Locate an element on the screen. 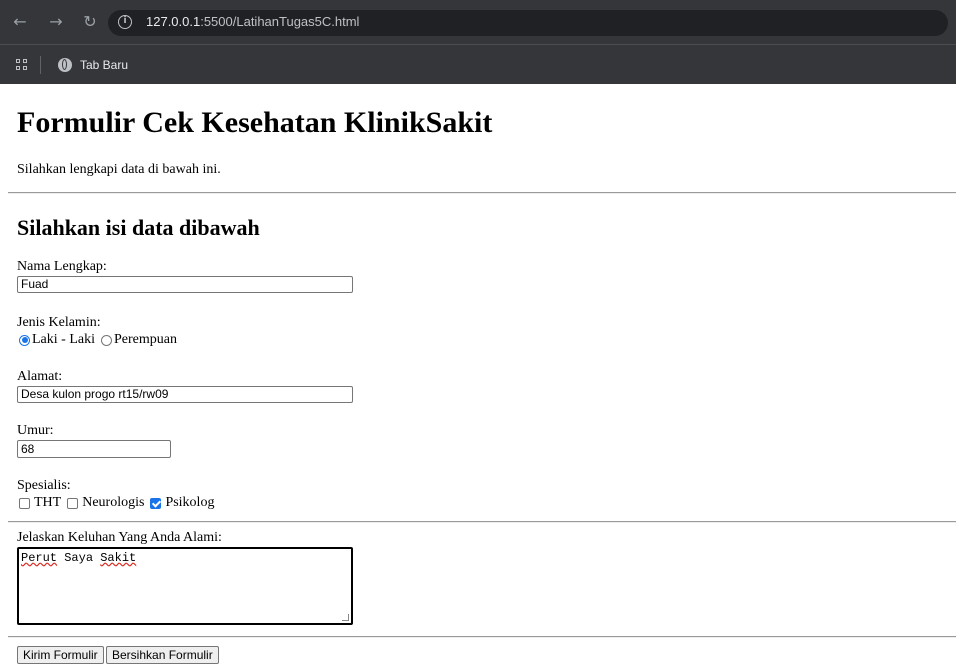  submit-button: Kirim Formulir is located at coordinates (60, 655).